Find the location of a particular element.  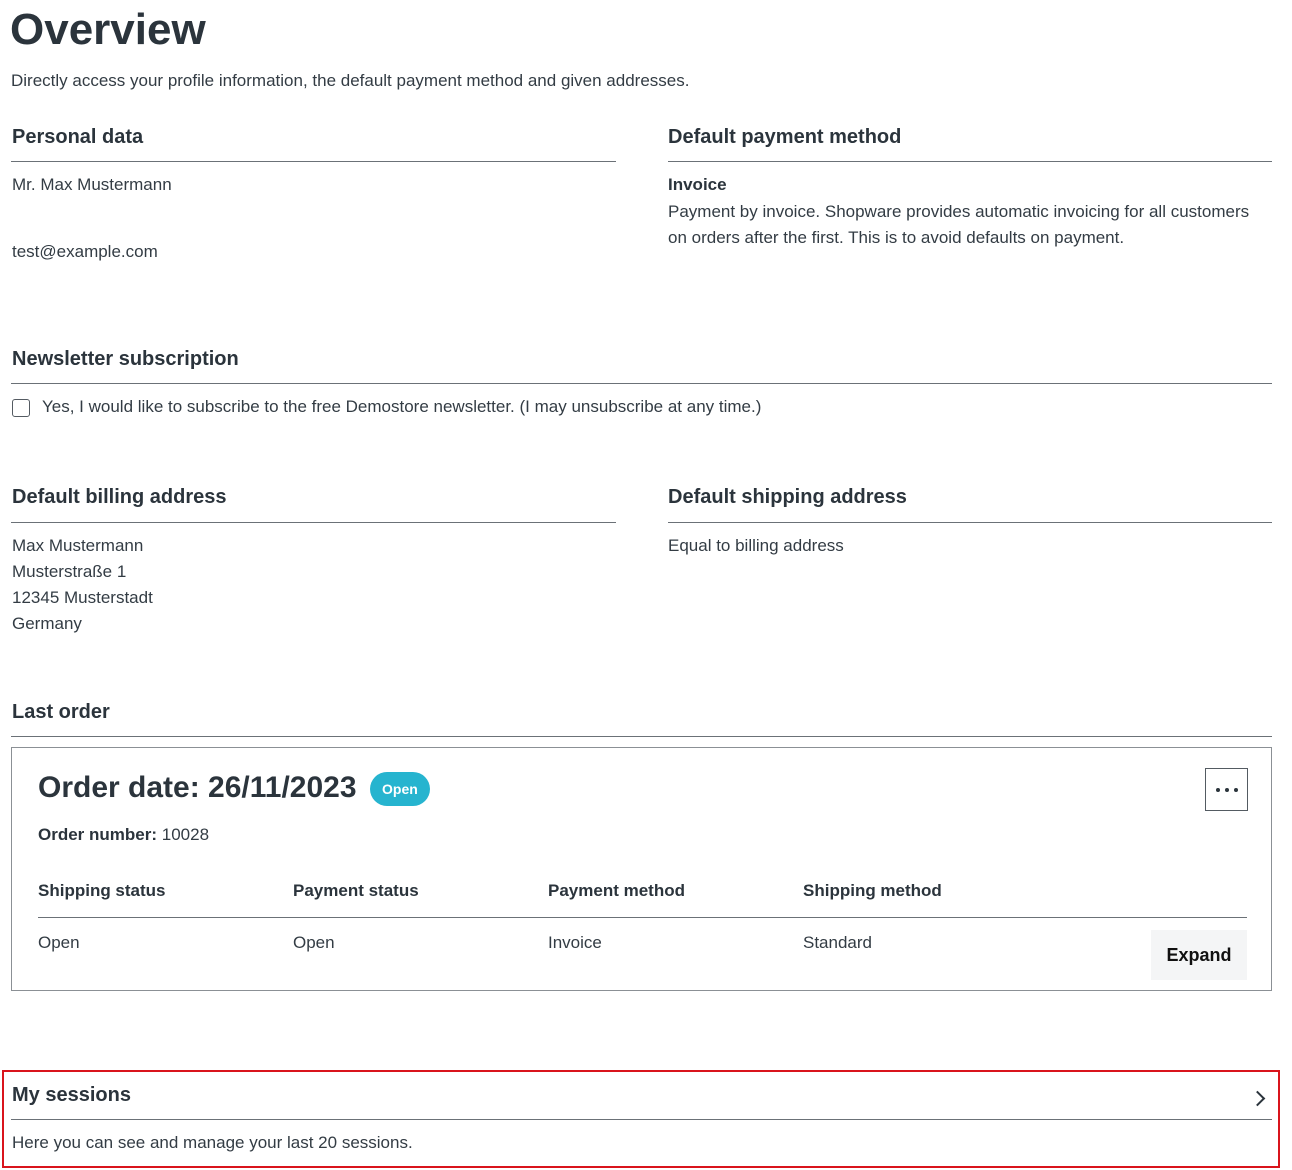

order-status-badge: Open is located at coordinates (400, 789).